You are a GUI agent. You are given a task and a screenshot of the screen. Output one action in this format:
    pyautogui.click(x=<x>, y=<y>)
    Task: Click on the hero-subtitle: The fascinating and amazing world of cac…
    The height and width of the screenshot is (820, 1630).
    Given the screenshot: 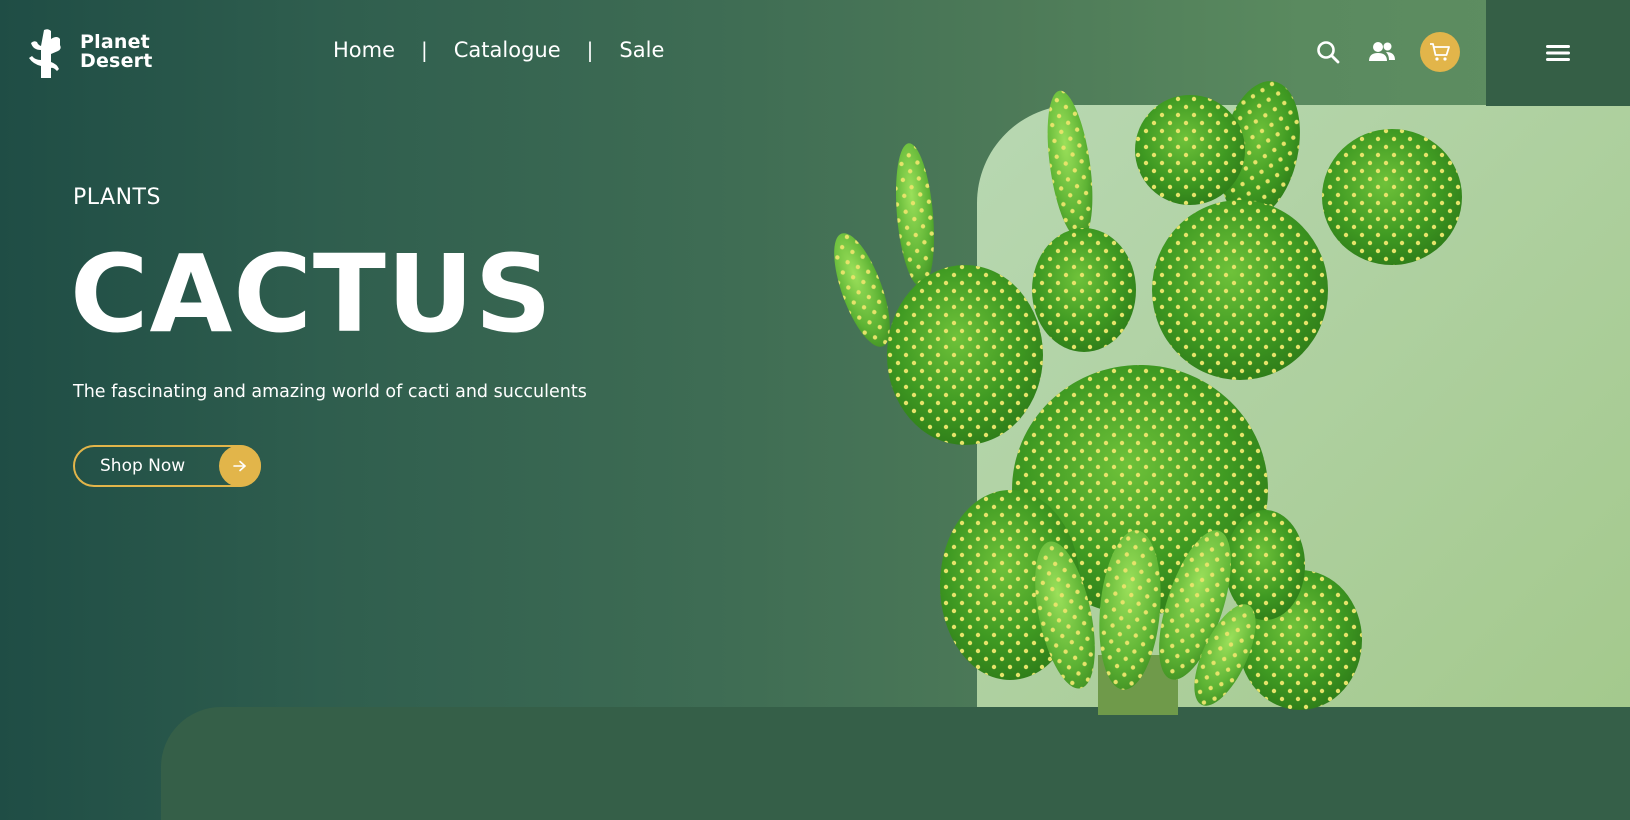 What is the action you would take?
    pyautogui.click(x=330, y=392)
    